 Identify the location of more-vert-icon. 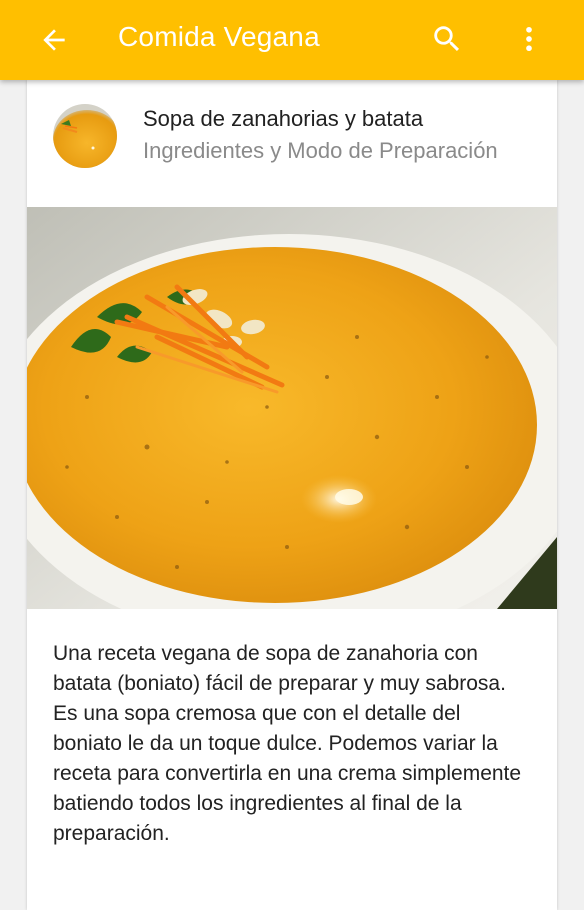
(529, 39).